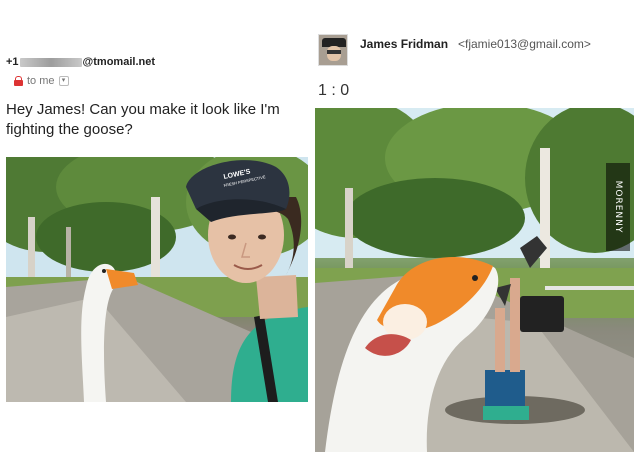 Image resolution: width=640 pixels, height=454 pixels. I want to click on redacted-number, so click(50, 62).